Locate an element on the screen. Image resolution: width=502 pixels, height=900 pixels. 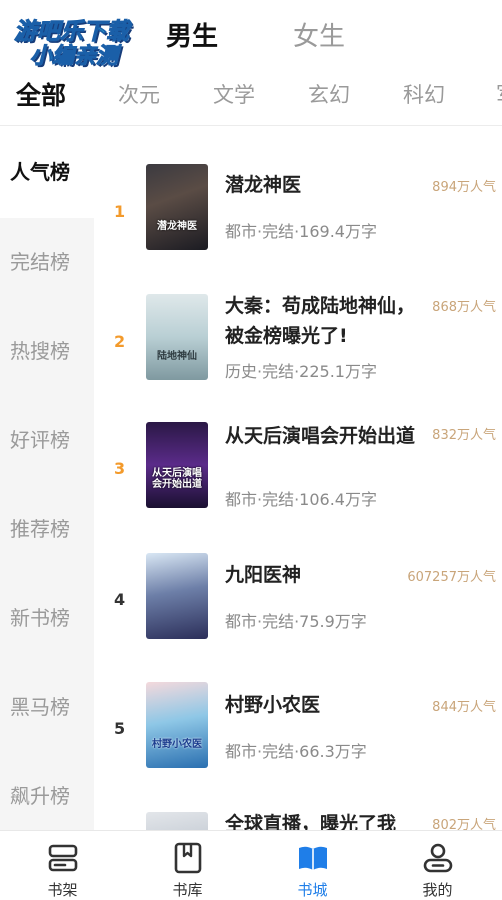
book-item: 全球直播，曝光了我 802万人气 is located at coordinates (298, 820).